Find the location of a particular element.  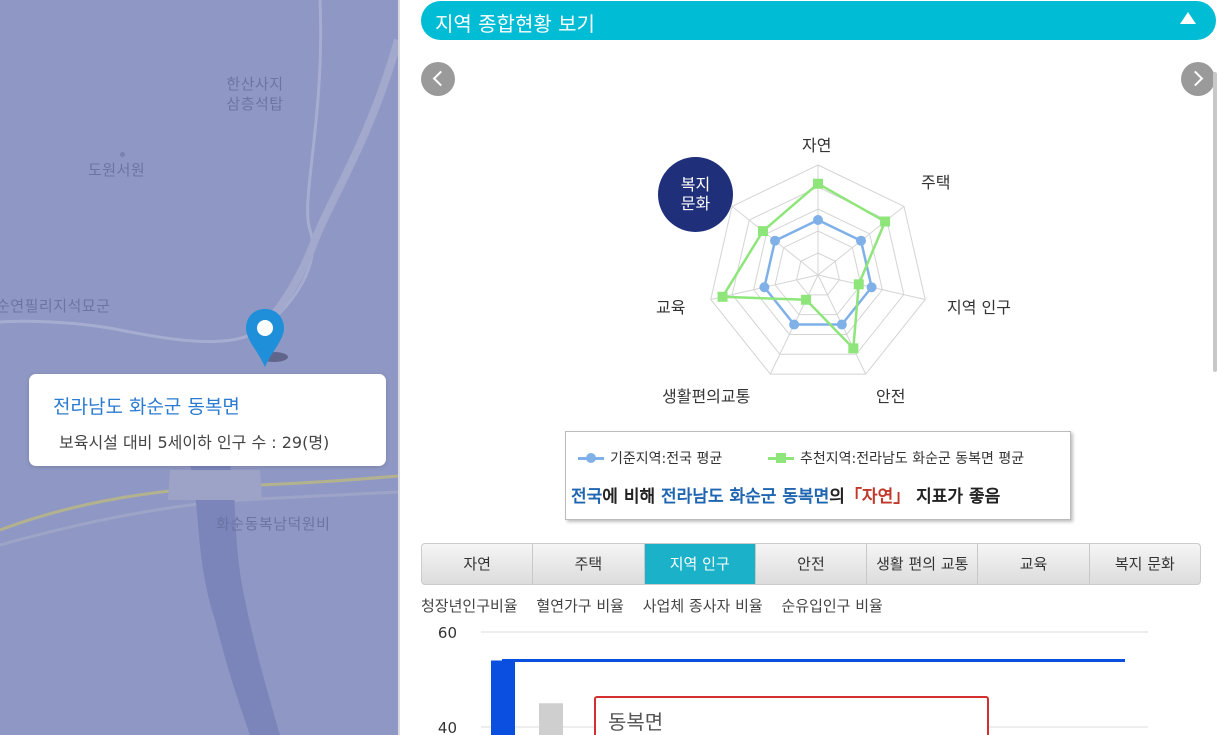

legend-item-recommended: 추천지역:전라남도 화순군 동복면 평균 is located at coordinates (896, 458).